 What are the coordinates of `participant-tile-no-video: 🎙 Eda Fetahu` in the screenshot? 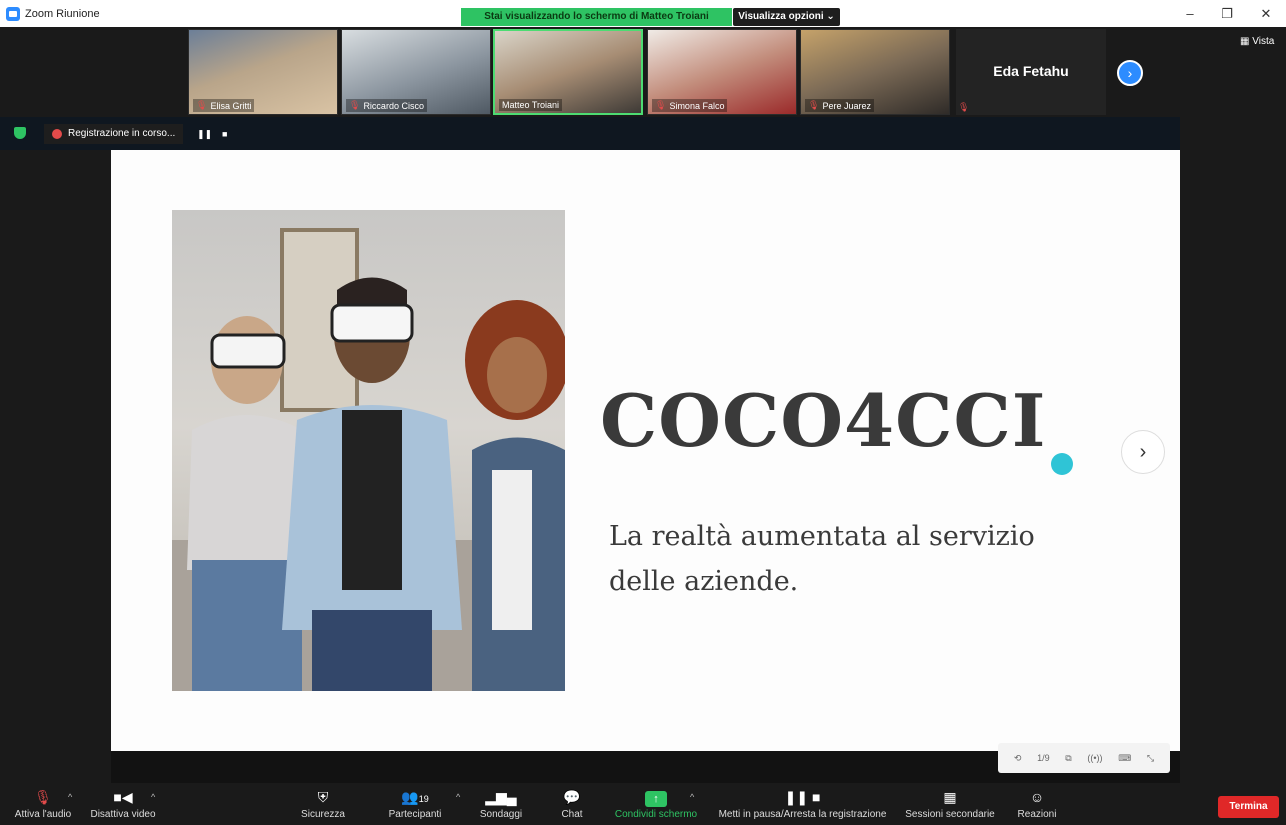 It's located at (1031, 72).